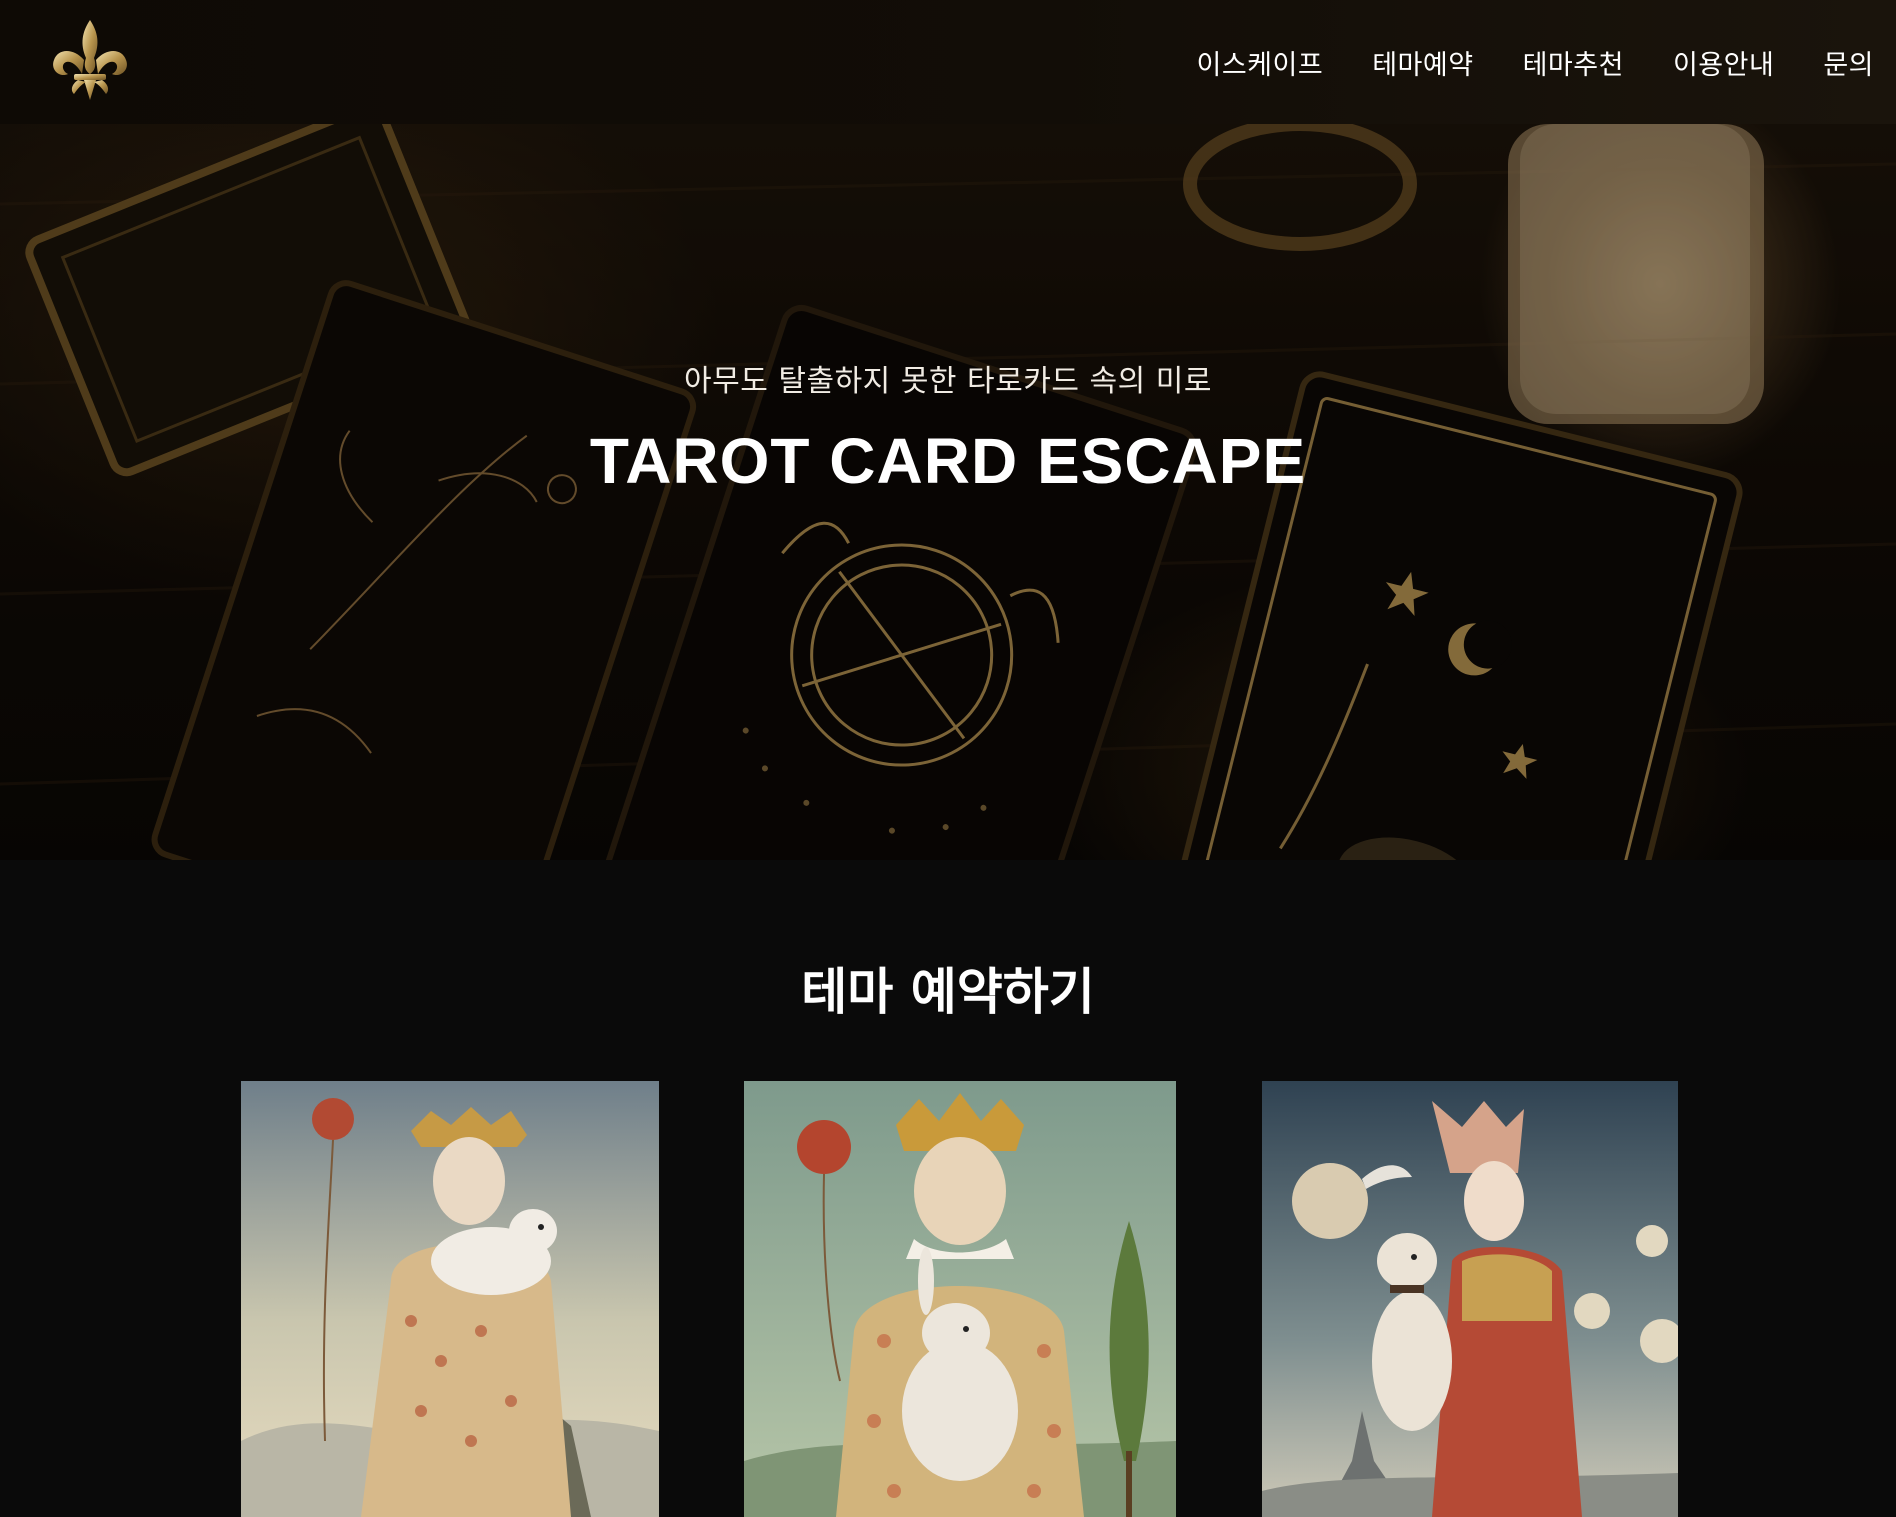 This screenshot has width=1896, height=1517. Describe the element at coordinates (1848, 62) in the screenshot. I see `nav-contact: 문의` at that location.